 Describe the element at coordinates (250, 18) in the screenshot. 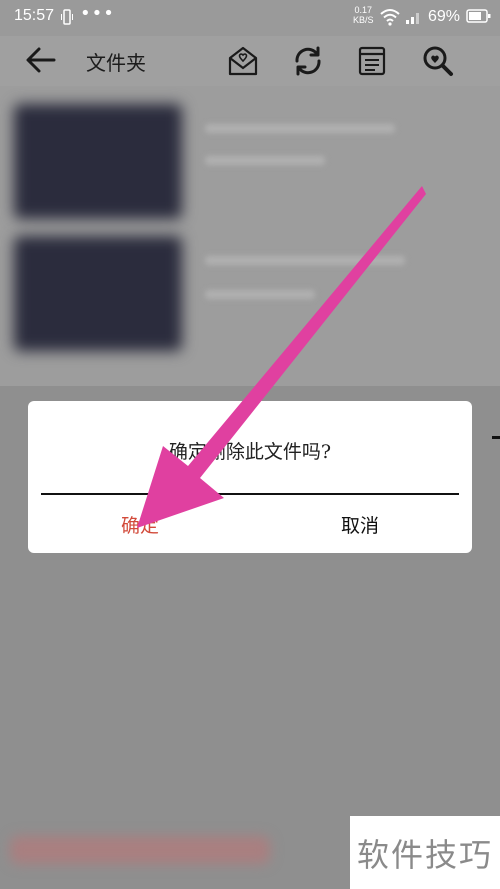

I see `status-bar: 15:57 ••• 0.17 KB/S 69%` at that location.